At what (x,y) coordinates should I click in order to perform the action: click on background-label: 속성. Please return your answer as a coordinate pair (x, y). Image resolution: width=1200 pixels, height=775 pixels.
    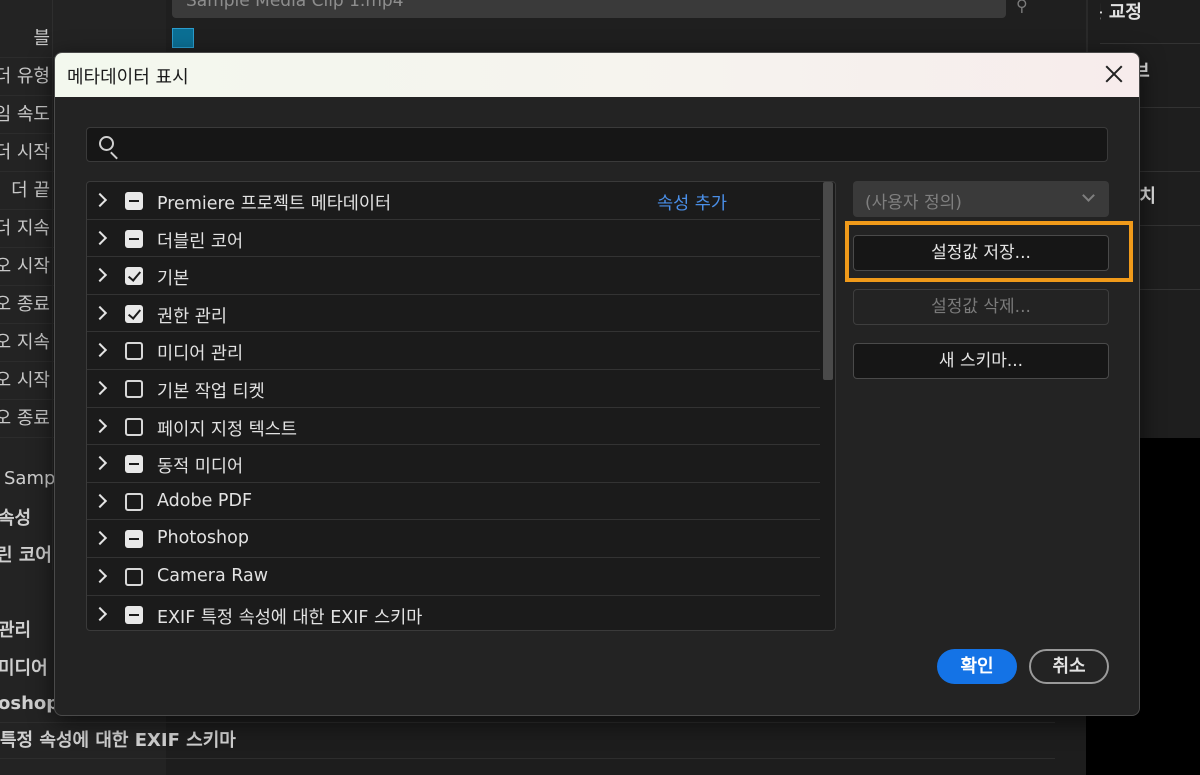
    Looking at the image, I should click on (16, 518).